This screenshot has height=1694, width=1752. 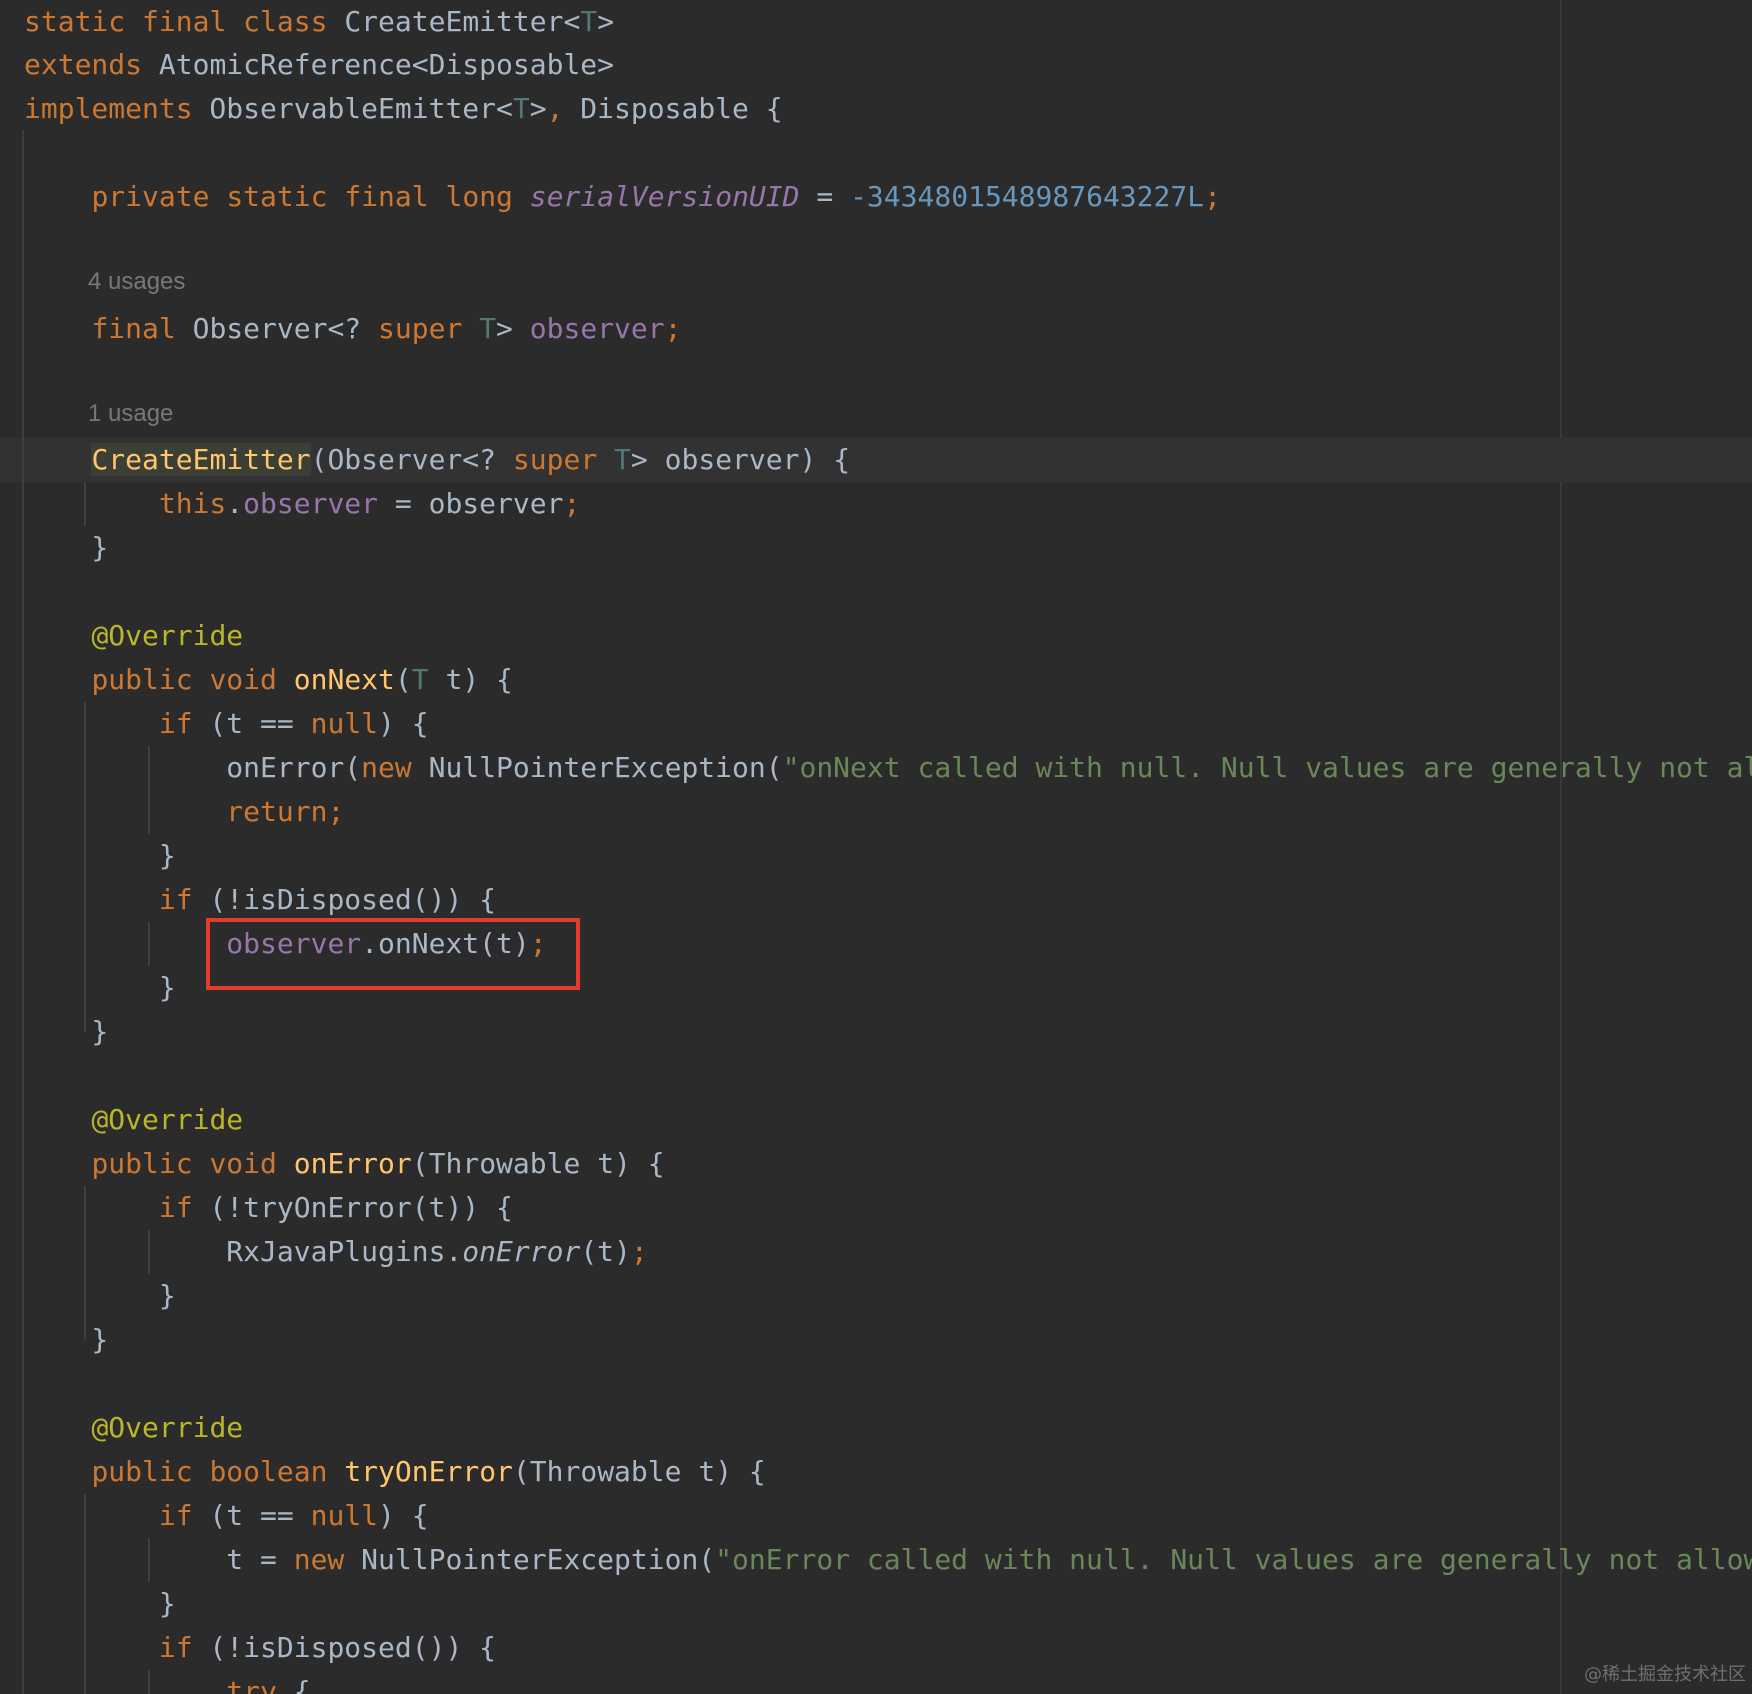 What do you see at coordinates (184, 812) in the screenshot?
I see `code-line: return;` at bounding box center [184, 812].